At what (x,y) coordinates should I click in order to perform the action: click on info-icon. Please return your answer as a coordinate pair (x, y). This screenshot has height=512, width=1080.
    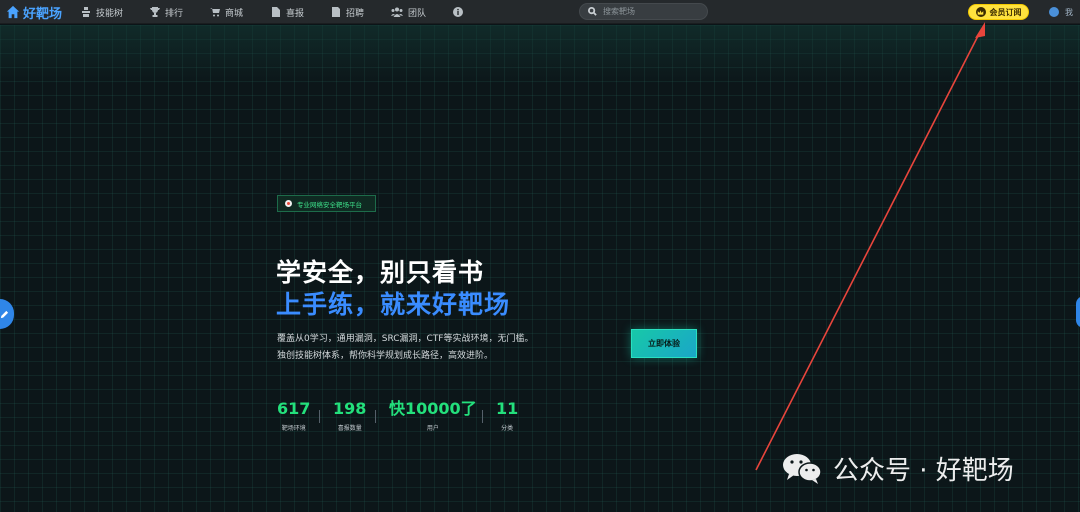
    Looking at the image, I should click on (458, 12).